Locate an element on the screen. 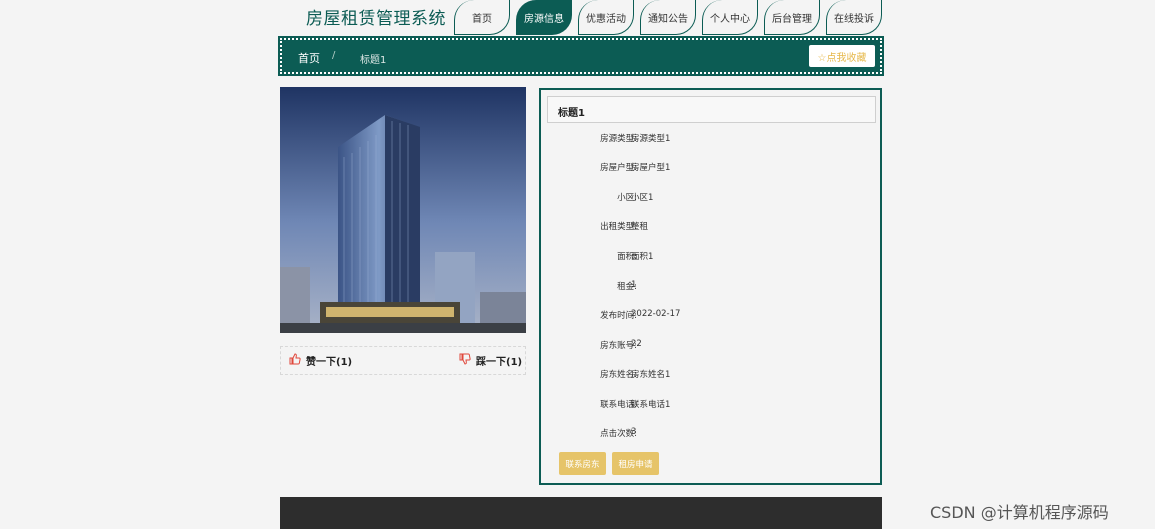 Image resolution: width=1155 pixels, height=529 pixels. page-footer is located at coordinates (581, 513).